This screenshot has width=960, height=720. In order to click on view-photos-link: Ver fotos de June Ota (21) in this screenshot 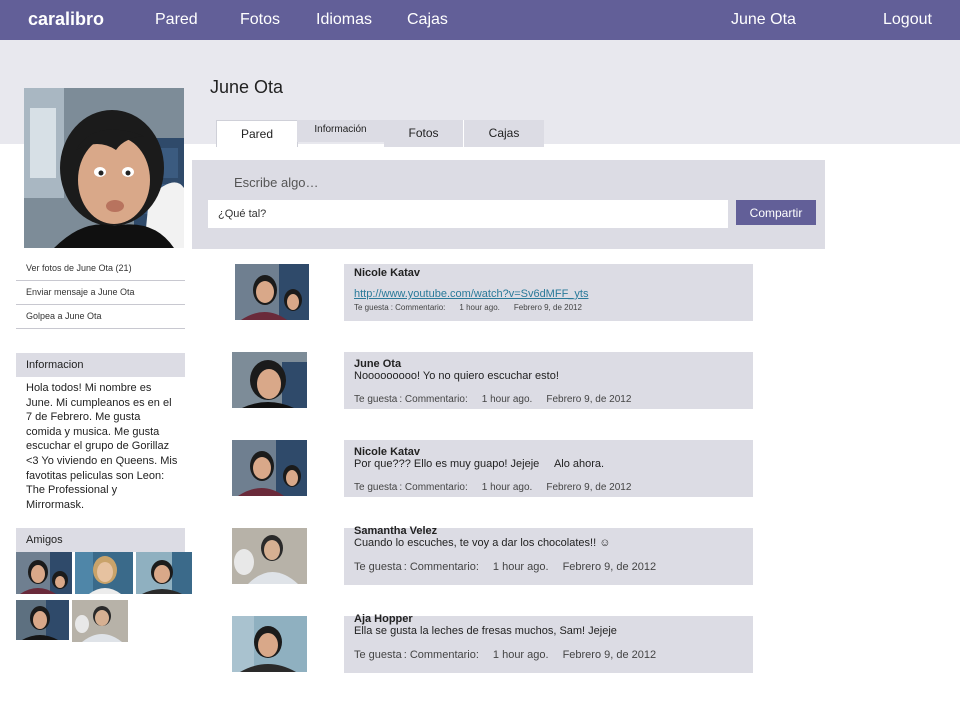, I will do `click(100, 269)`.